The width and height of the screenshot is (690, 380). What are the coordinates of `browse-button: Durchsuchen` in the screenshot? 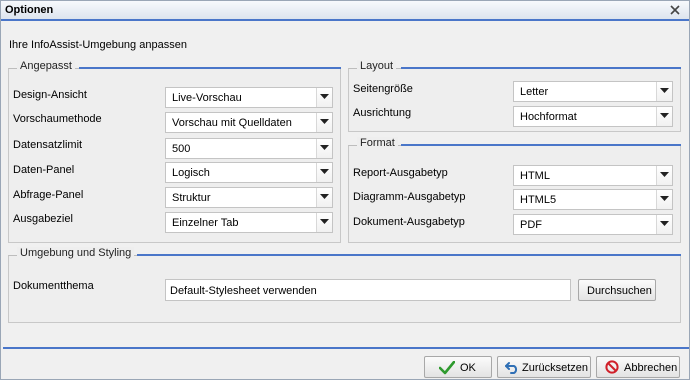 It's located at (617, 290).